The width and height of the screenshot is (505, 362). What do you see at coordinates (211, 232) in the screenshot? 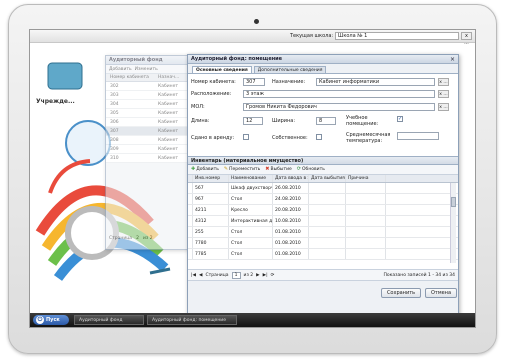
I see `cell-inv-number: 255` at bounding box center [211, 232].